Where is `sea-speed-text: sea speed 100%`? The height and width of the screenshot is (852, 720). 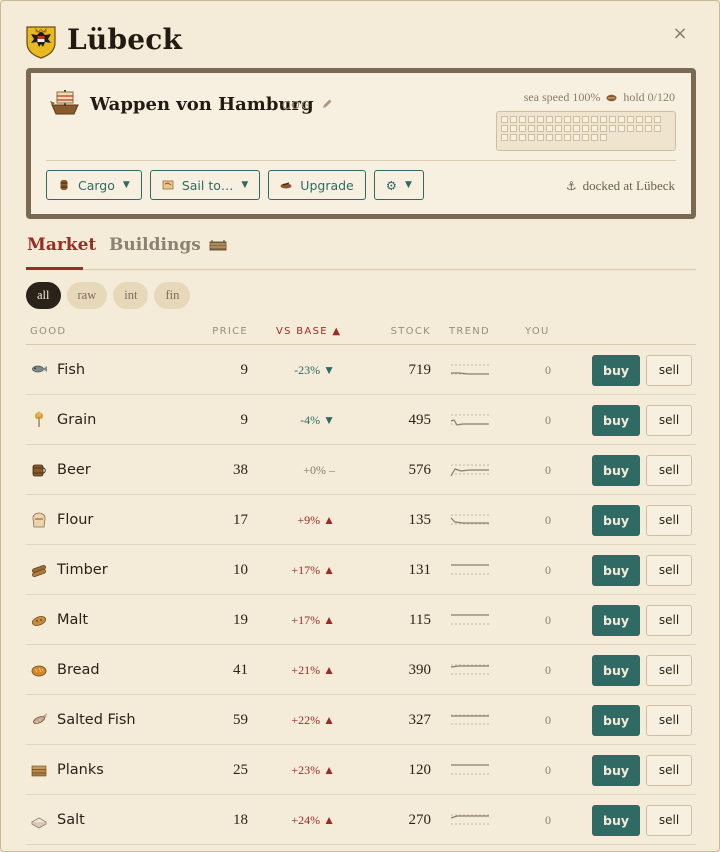 sea-speed-text: sea speed 100% is located at coordinates (562, 97).